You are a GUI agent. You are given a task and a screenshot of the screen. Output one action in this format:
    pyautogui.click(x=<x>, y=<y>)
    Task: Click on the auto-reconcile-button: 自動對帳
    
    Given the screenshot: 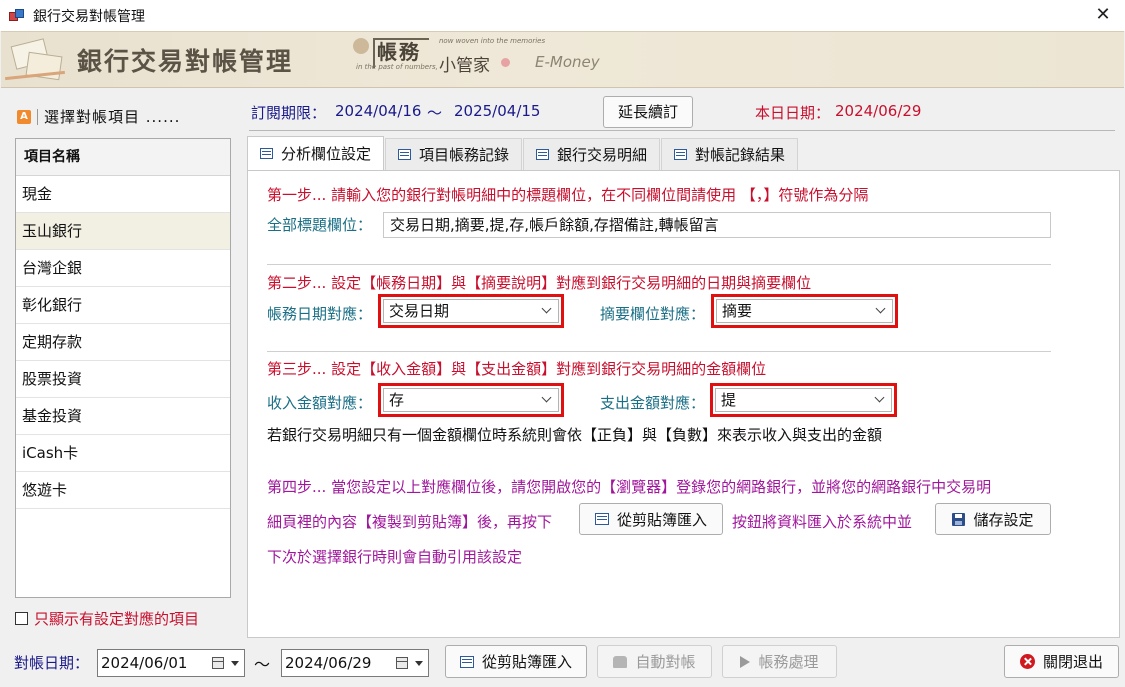 What is the action you would take?
    pyautogui.click(x=654, y=661)
    